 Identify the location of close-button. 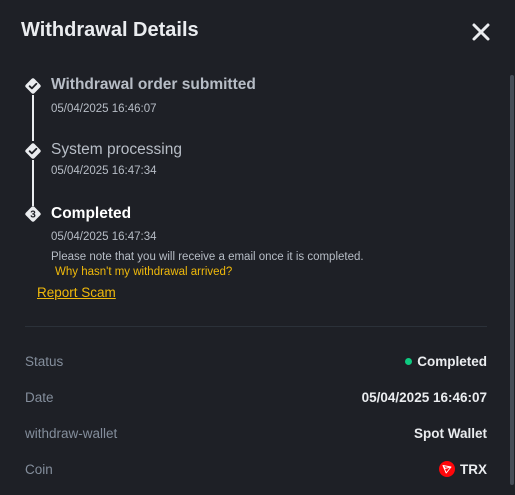
(481, 32).